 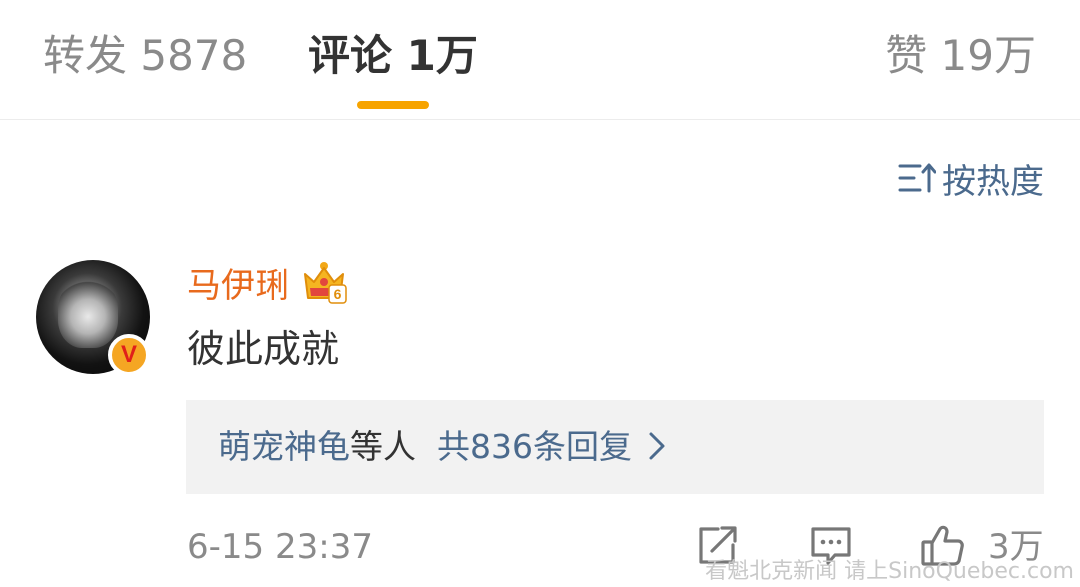 I want to click on comment-username: 马伊琍, so click(x=238, y=286).